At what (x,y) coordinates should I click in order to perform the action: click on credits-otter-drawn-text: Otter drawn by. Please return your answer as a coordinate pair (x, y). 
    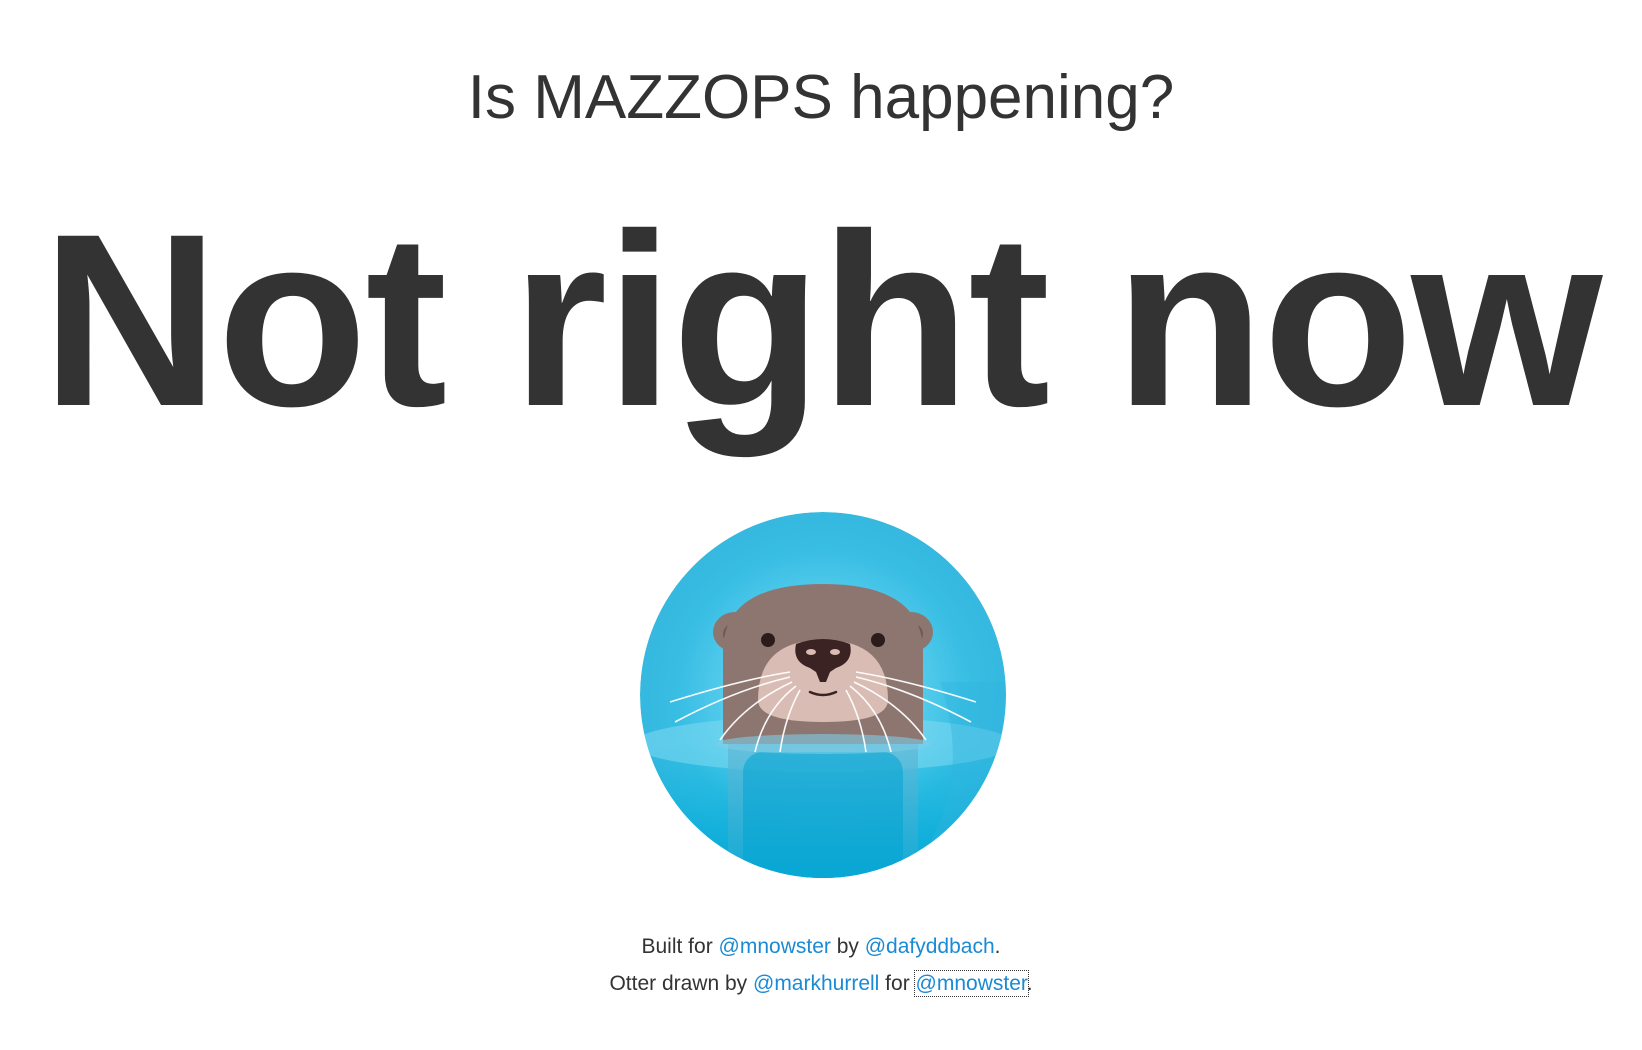
    Looking at the image, I should click on (681, 983).